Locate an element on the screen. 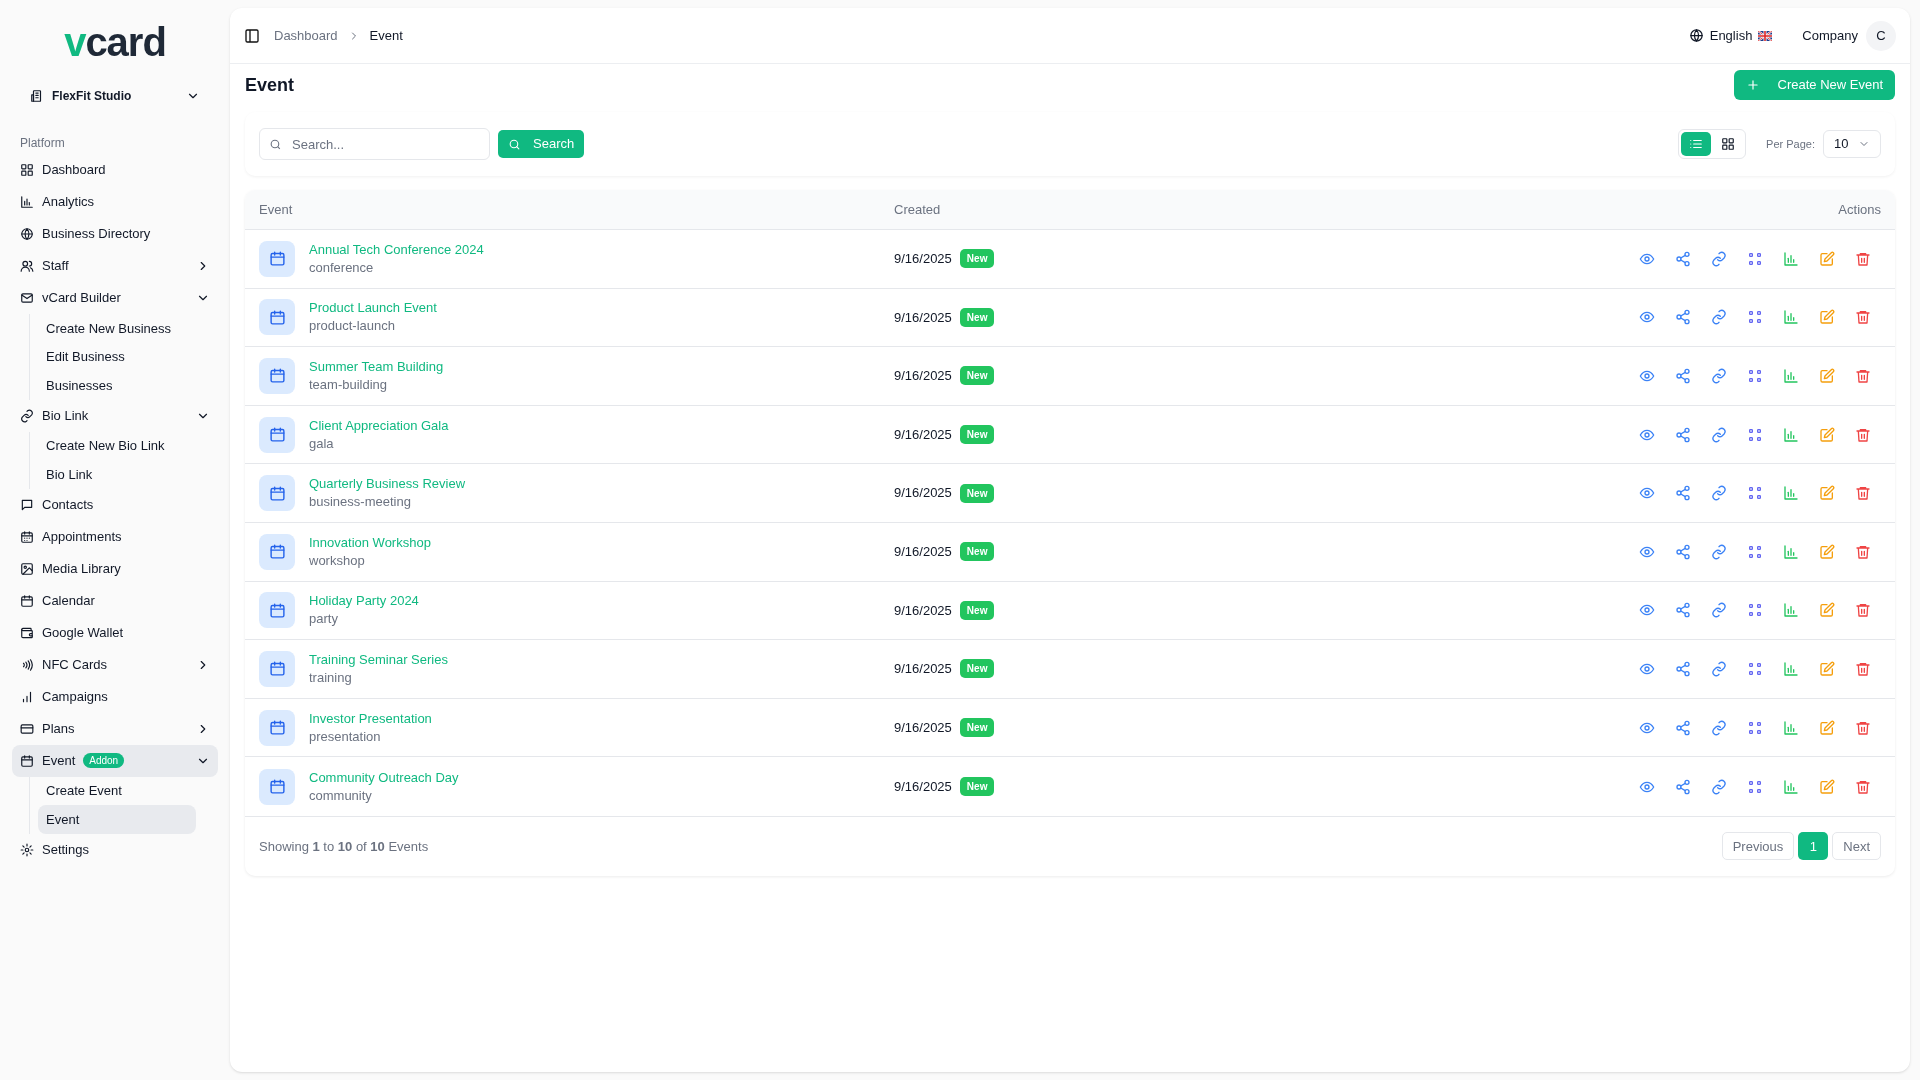  sidebar-item: Appointments is located at coordinates (115, 536).